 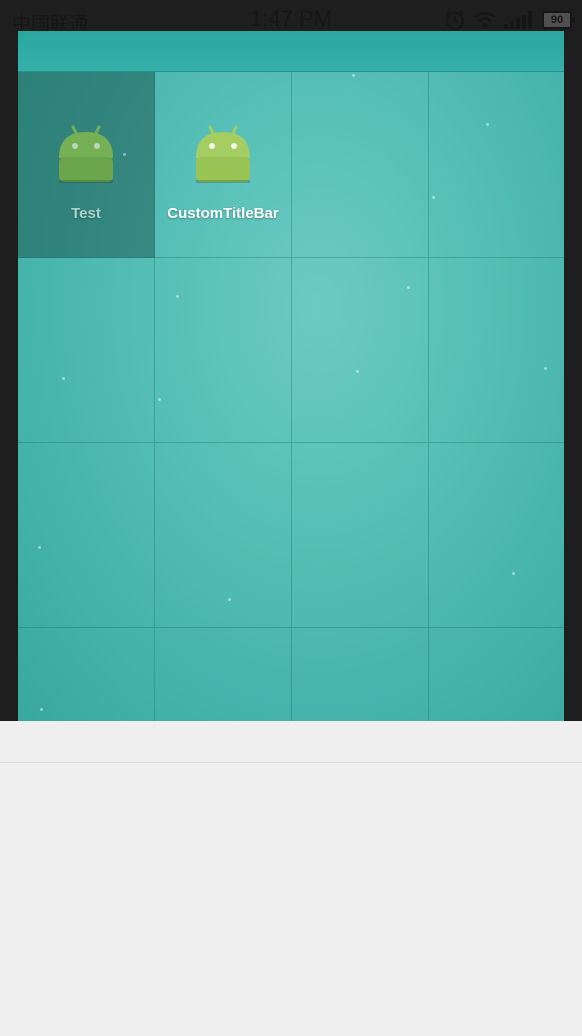 I want to click on wifi-icon, so click(x=485, y=20).